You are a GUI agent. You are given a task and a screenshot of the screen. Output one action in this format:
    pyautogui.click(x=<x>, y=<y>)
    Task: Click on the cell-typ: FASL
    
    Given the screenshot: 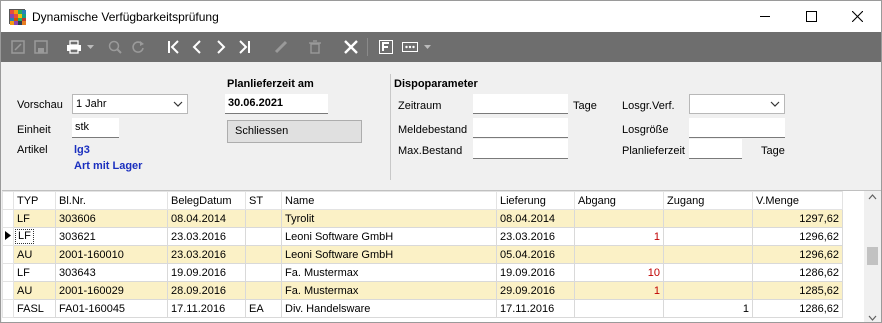 What is the action you would take?
    pyautogui.click(x=34, y=308)
    